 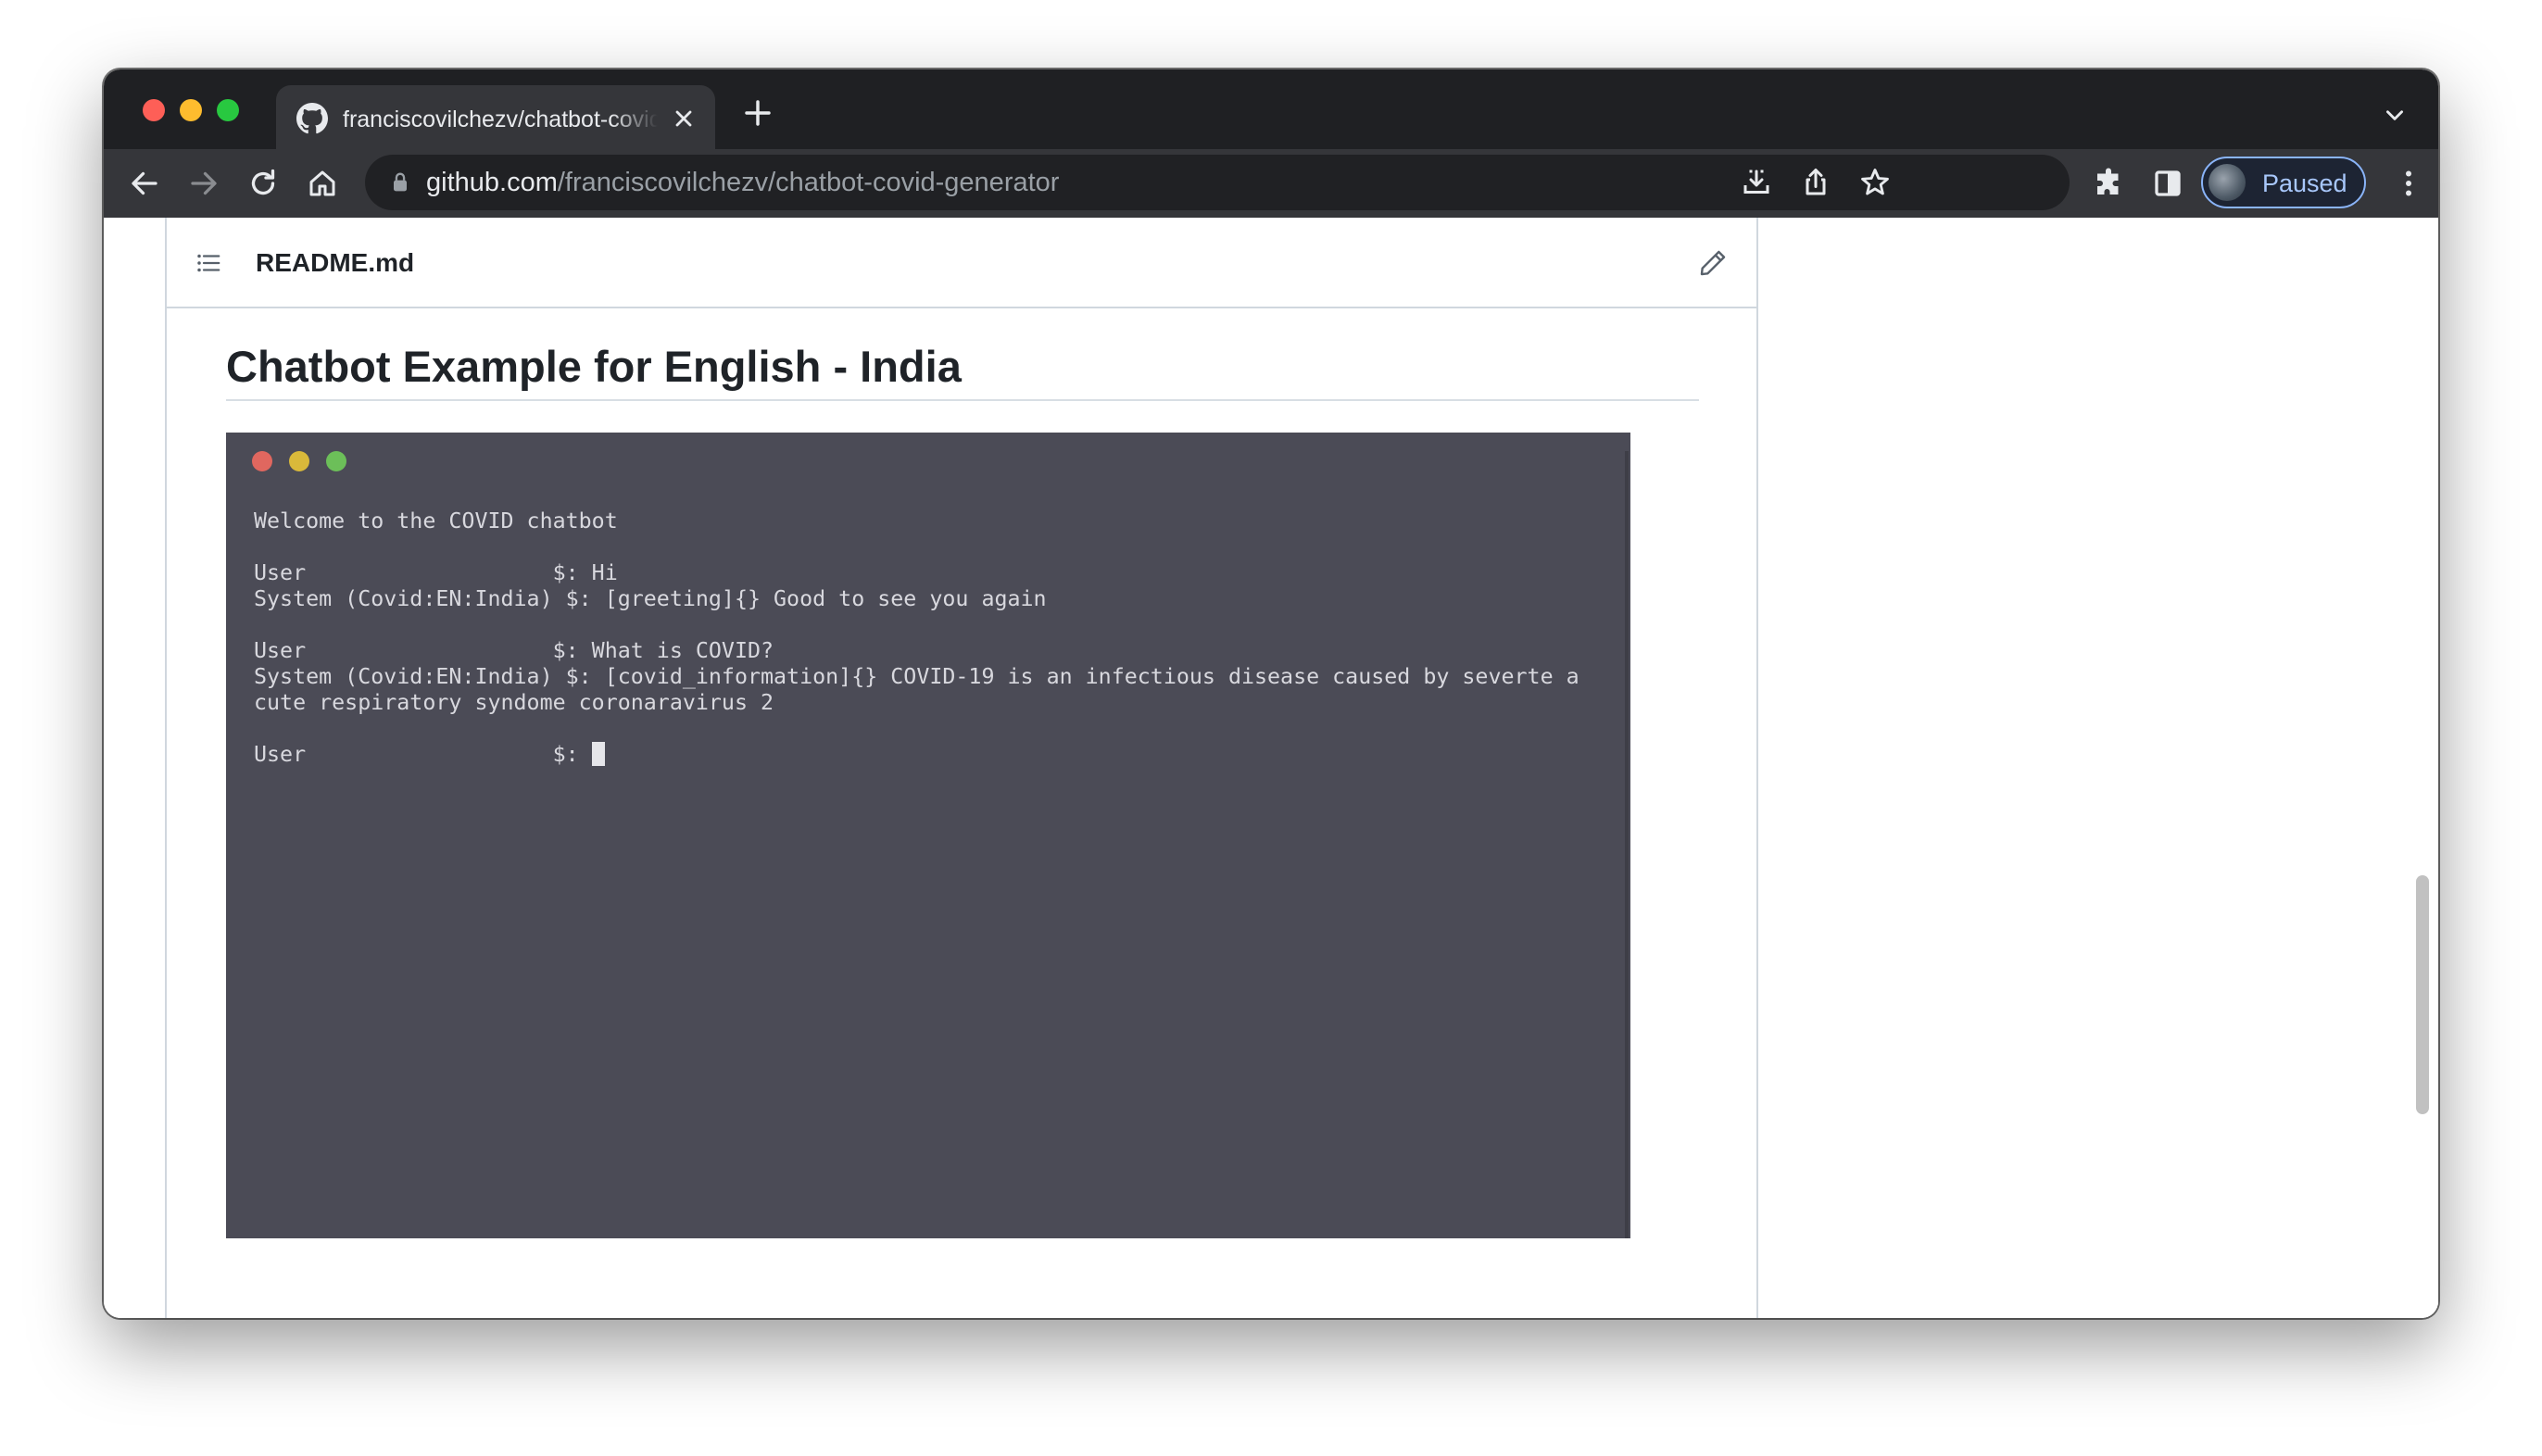 I want to click on side-panel-icon, so click(x=2167, y=183).